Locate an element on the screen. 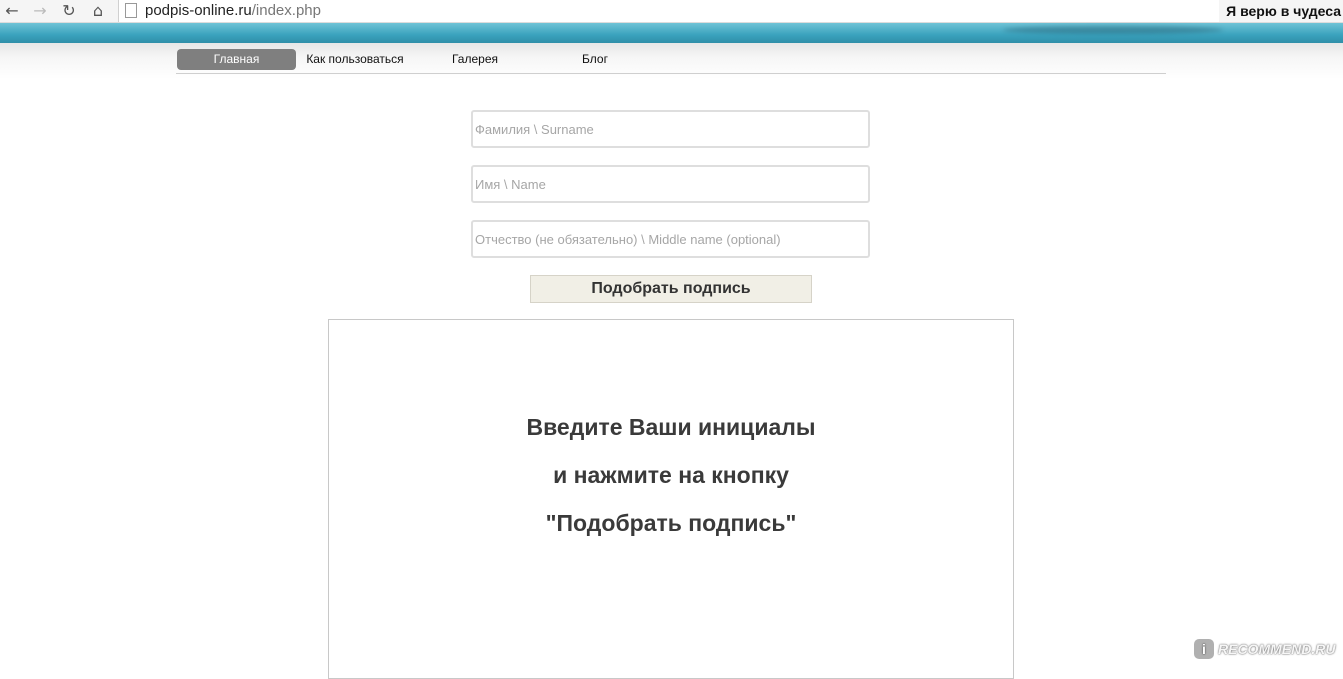 The height and width of the screenshot is (679, 1343). reload-icon: ↻ is located at coordinates (69, 10).